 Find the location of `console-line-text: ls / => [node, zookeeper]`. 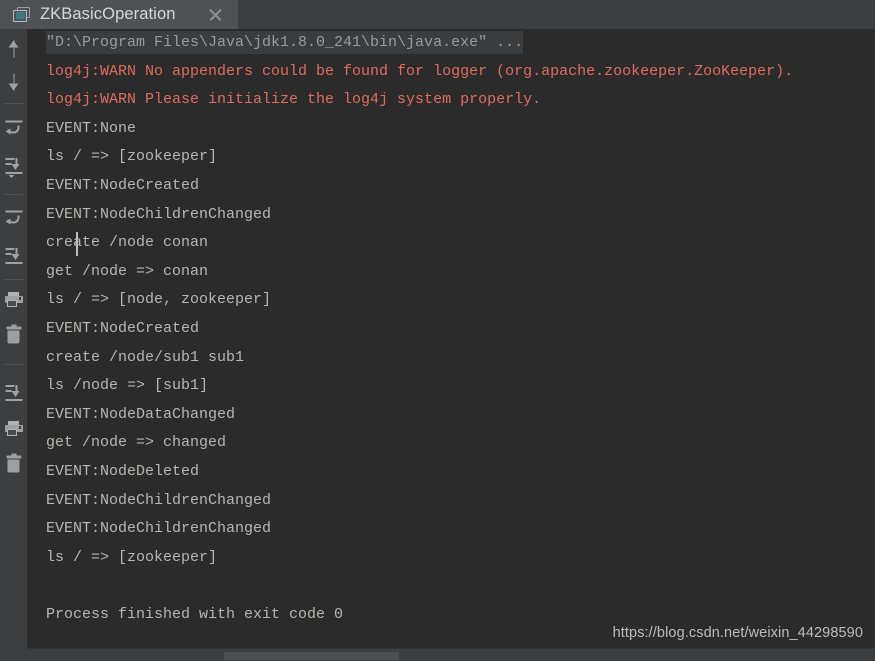

console-line-text: ls / => [node, zookeeper] is located at coordinates (159, 300).